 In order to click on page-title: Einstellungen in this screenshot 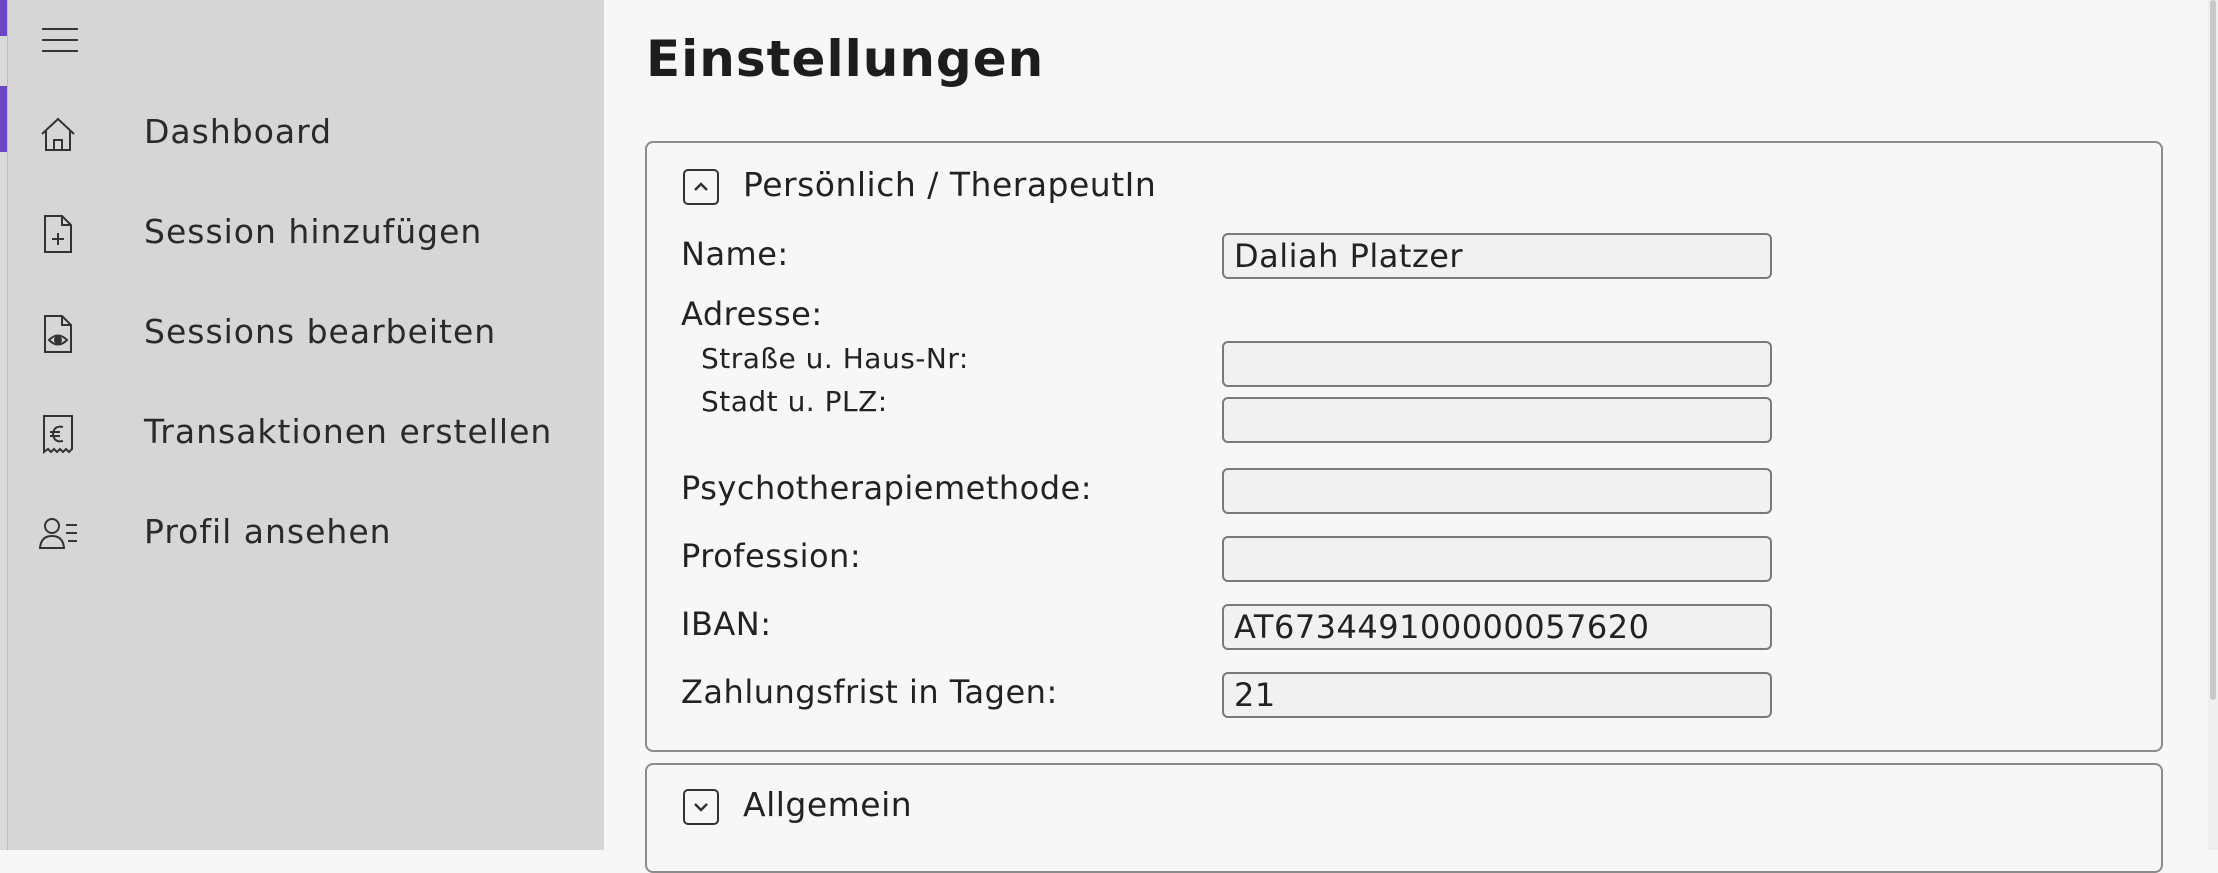, I will do `click(845, 59)`.